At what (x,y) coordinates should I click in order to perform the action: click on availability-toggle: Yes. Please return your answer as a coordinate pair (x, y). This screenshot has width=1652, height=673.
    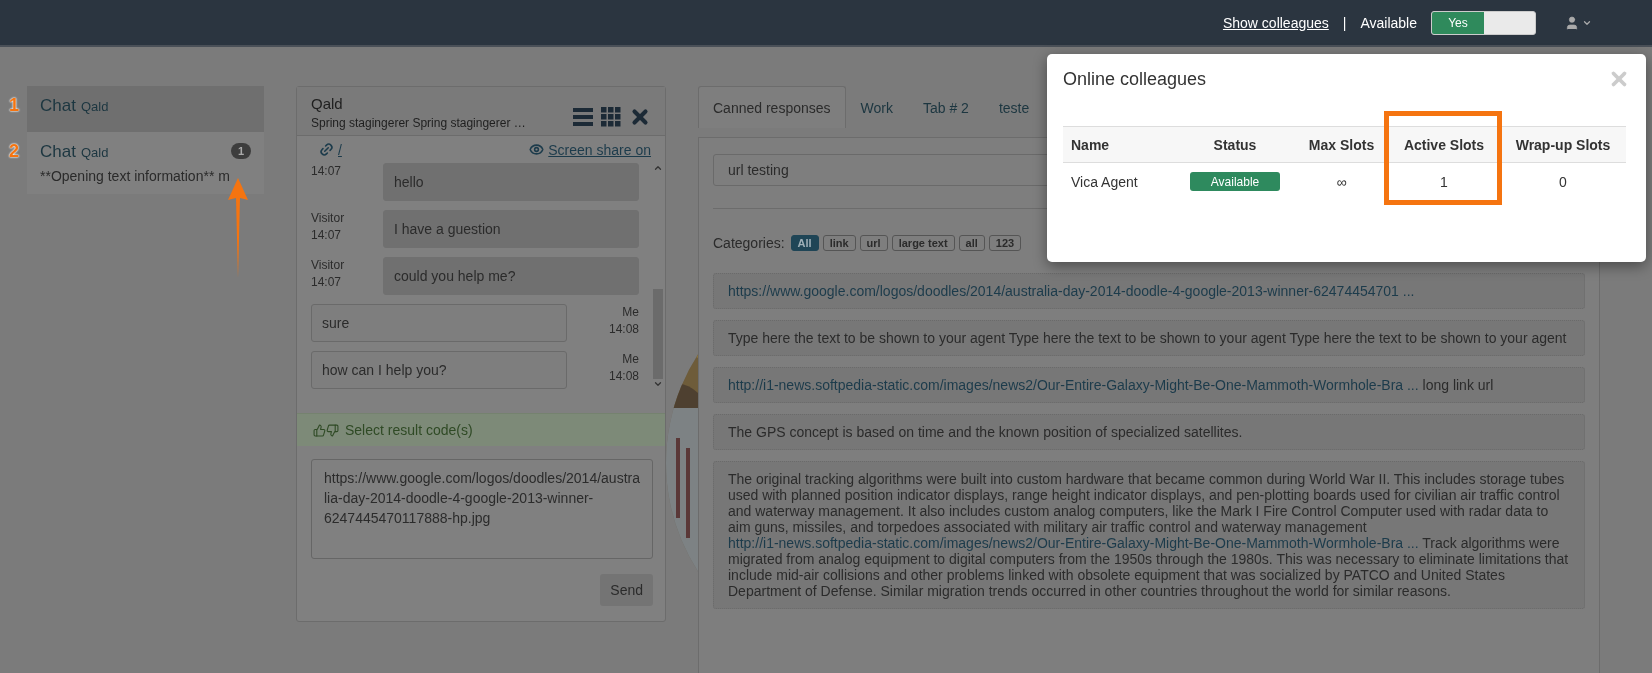
    Looking at the image, I should click on (1483, 22).